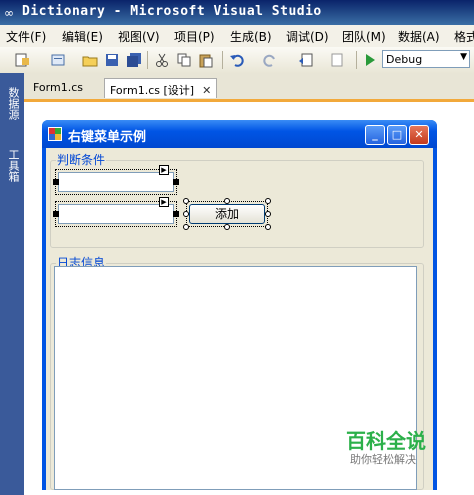  I want to click on navigate-backward-icon, so click(306, 60).